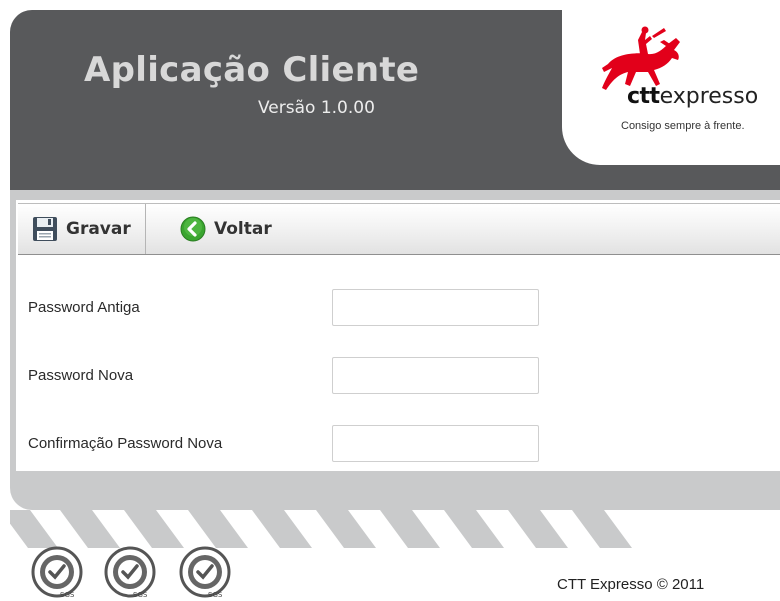 This screenshot has height=601, width=780. What do you see at coordinates (435, 307) in the screenshot?
I see `old-password-input` at bounding box center [435, 307].